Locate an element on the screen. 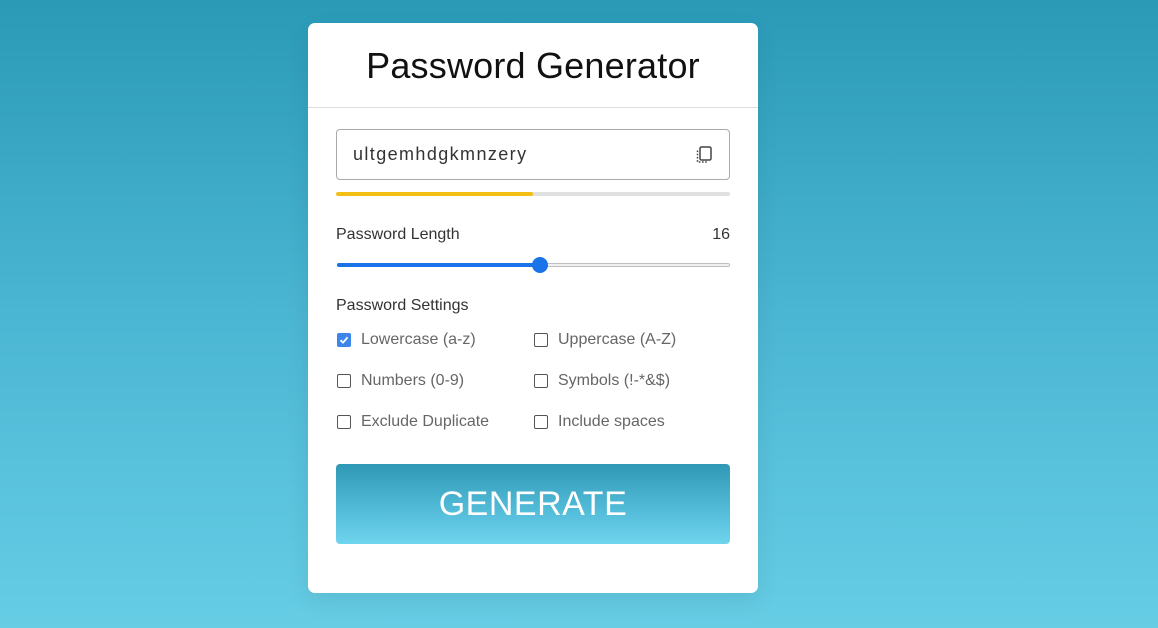 The width and height of the screenshot is (1158, 628). option-label: Numbers (0-9) is located at coordinates (413, 380).